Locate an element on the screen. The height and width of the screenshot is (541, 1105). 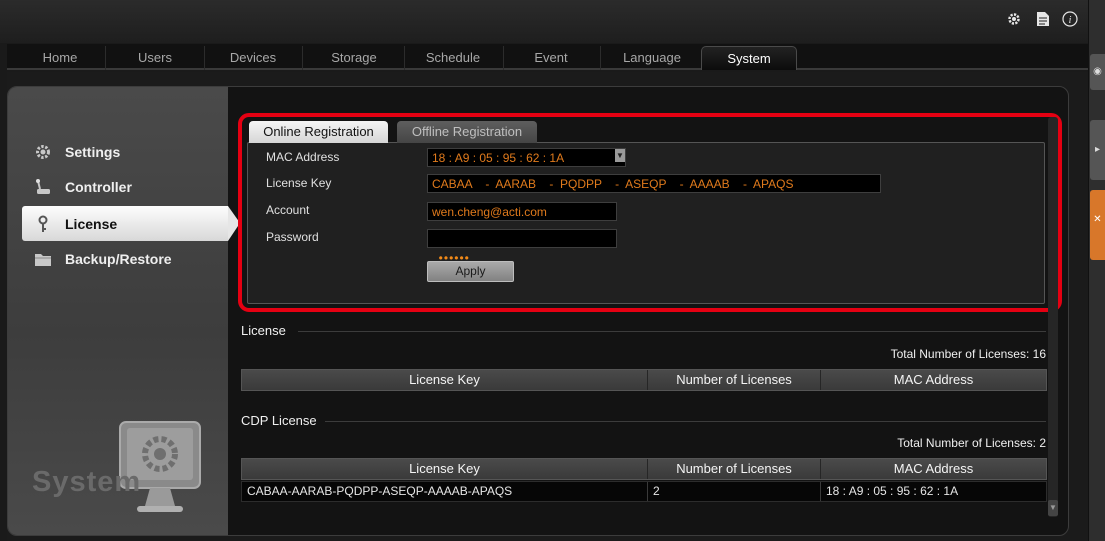
tab-language: Language is located at coordinates (652, 58).